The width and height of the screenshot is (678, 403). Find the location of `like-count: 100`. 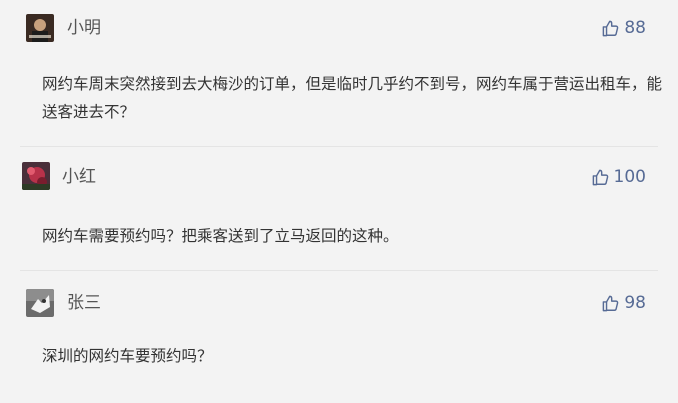

like-count: 100 is located at coordinates (629, 177).